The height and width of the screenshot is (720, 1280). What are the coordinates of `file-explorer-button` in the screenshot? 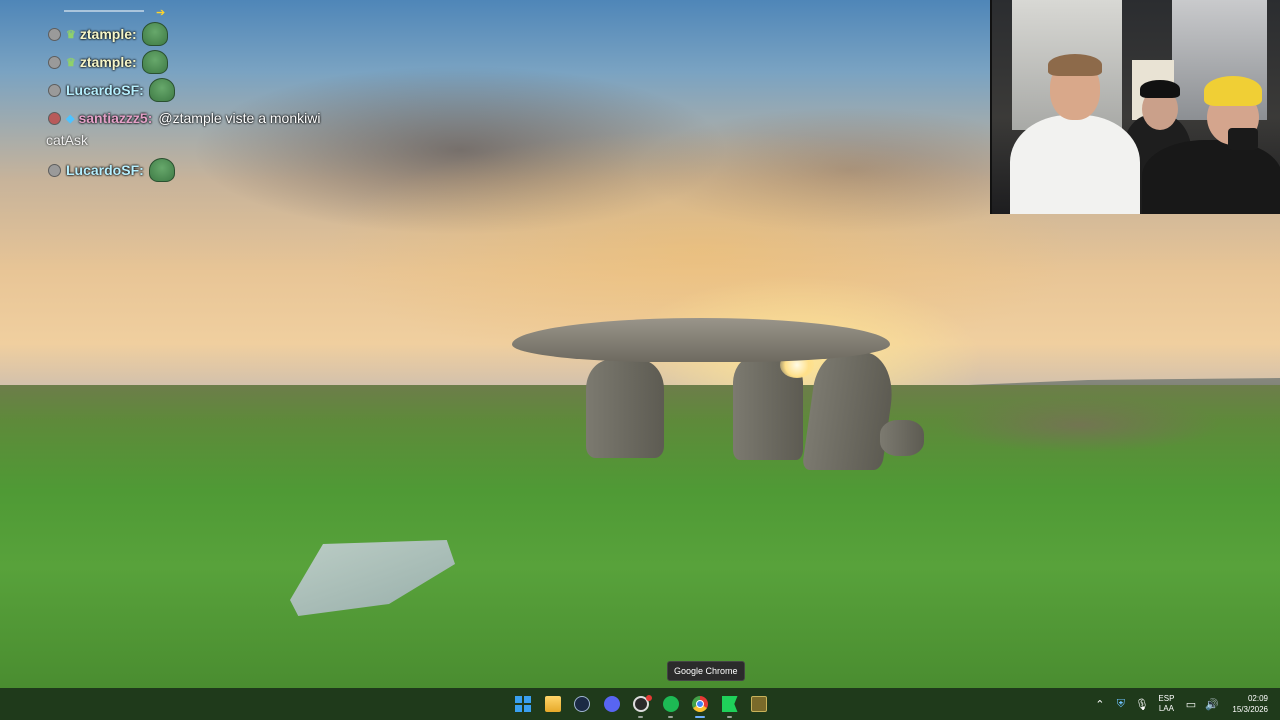 It's located at (553, 704).